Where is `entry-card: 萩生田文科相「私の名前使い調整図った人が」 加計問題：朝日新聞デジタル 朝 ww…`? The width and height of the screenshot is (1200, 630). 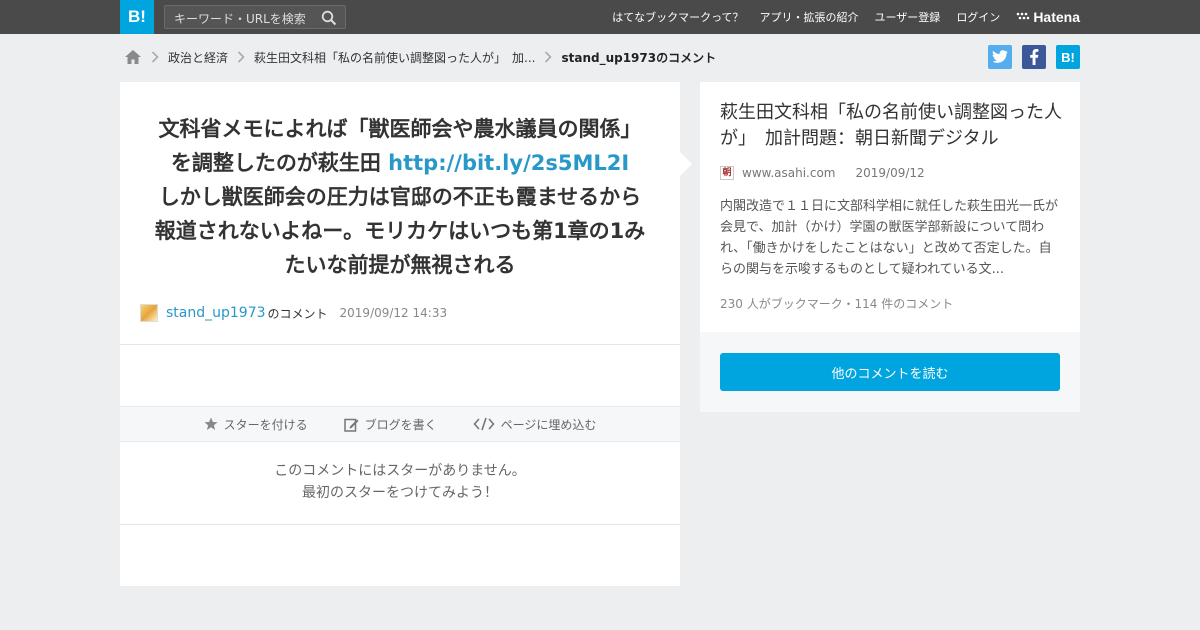
entry-card: 萩生田文科相「私の名前使い調整図った人が」 加計問題：朝日新聞デジタル 朝 ww… is located at coordinates (890, 207).